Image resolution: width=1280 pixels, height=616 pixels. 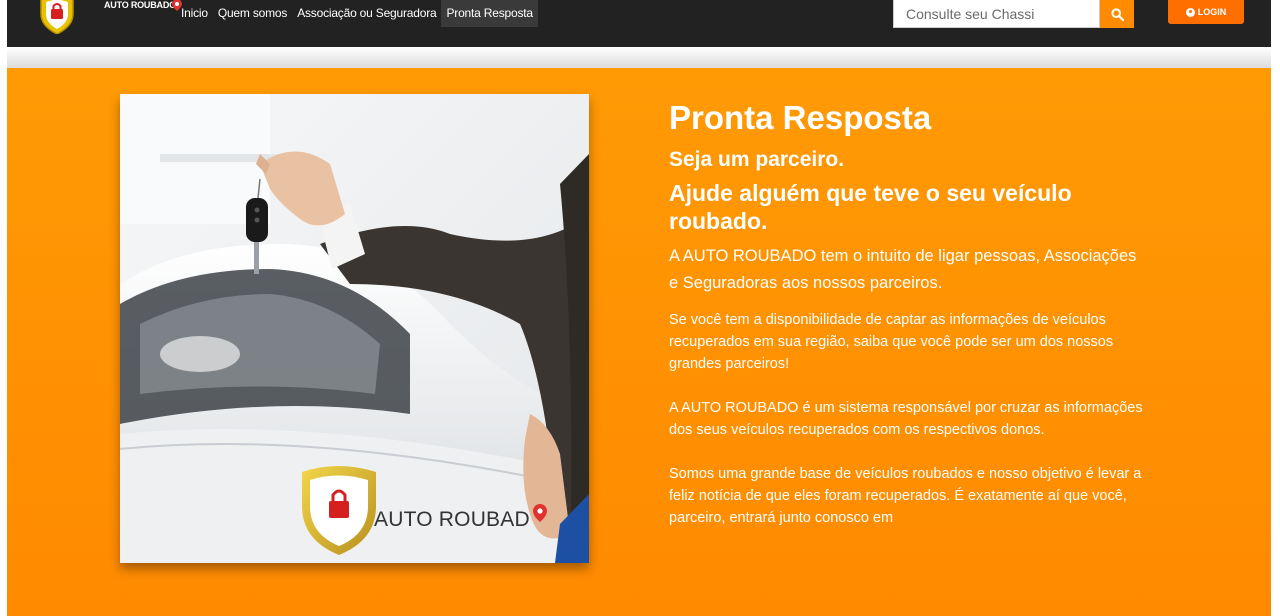 What do you see at coordinates (252, 13) in the screenshot?
I see `nav-quem-somos: Quem somos` at bounding box center [252, 13].